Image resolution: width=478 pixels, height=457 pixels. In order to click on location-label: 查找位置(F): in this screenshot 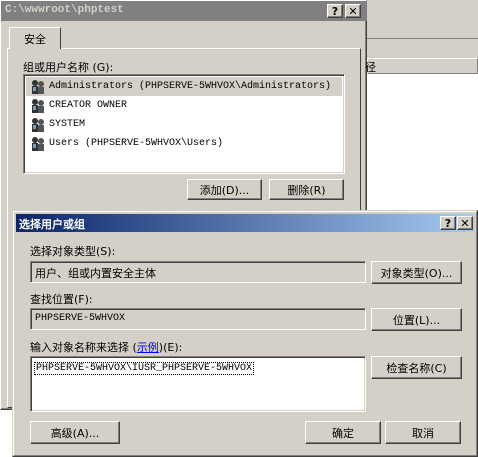, I will do `click(61, 299)`.